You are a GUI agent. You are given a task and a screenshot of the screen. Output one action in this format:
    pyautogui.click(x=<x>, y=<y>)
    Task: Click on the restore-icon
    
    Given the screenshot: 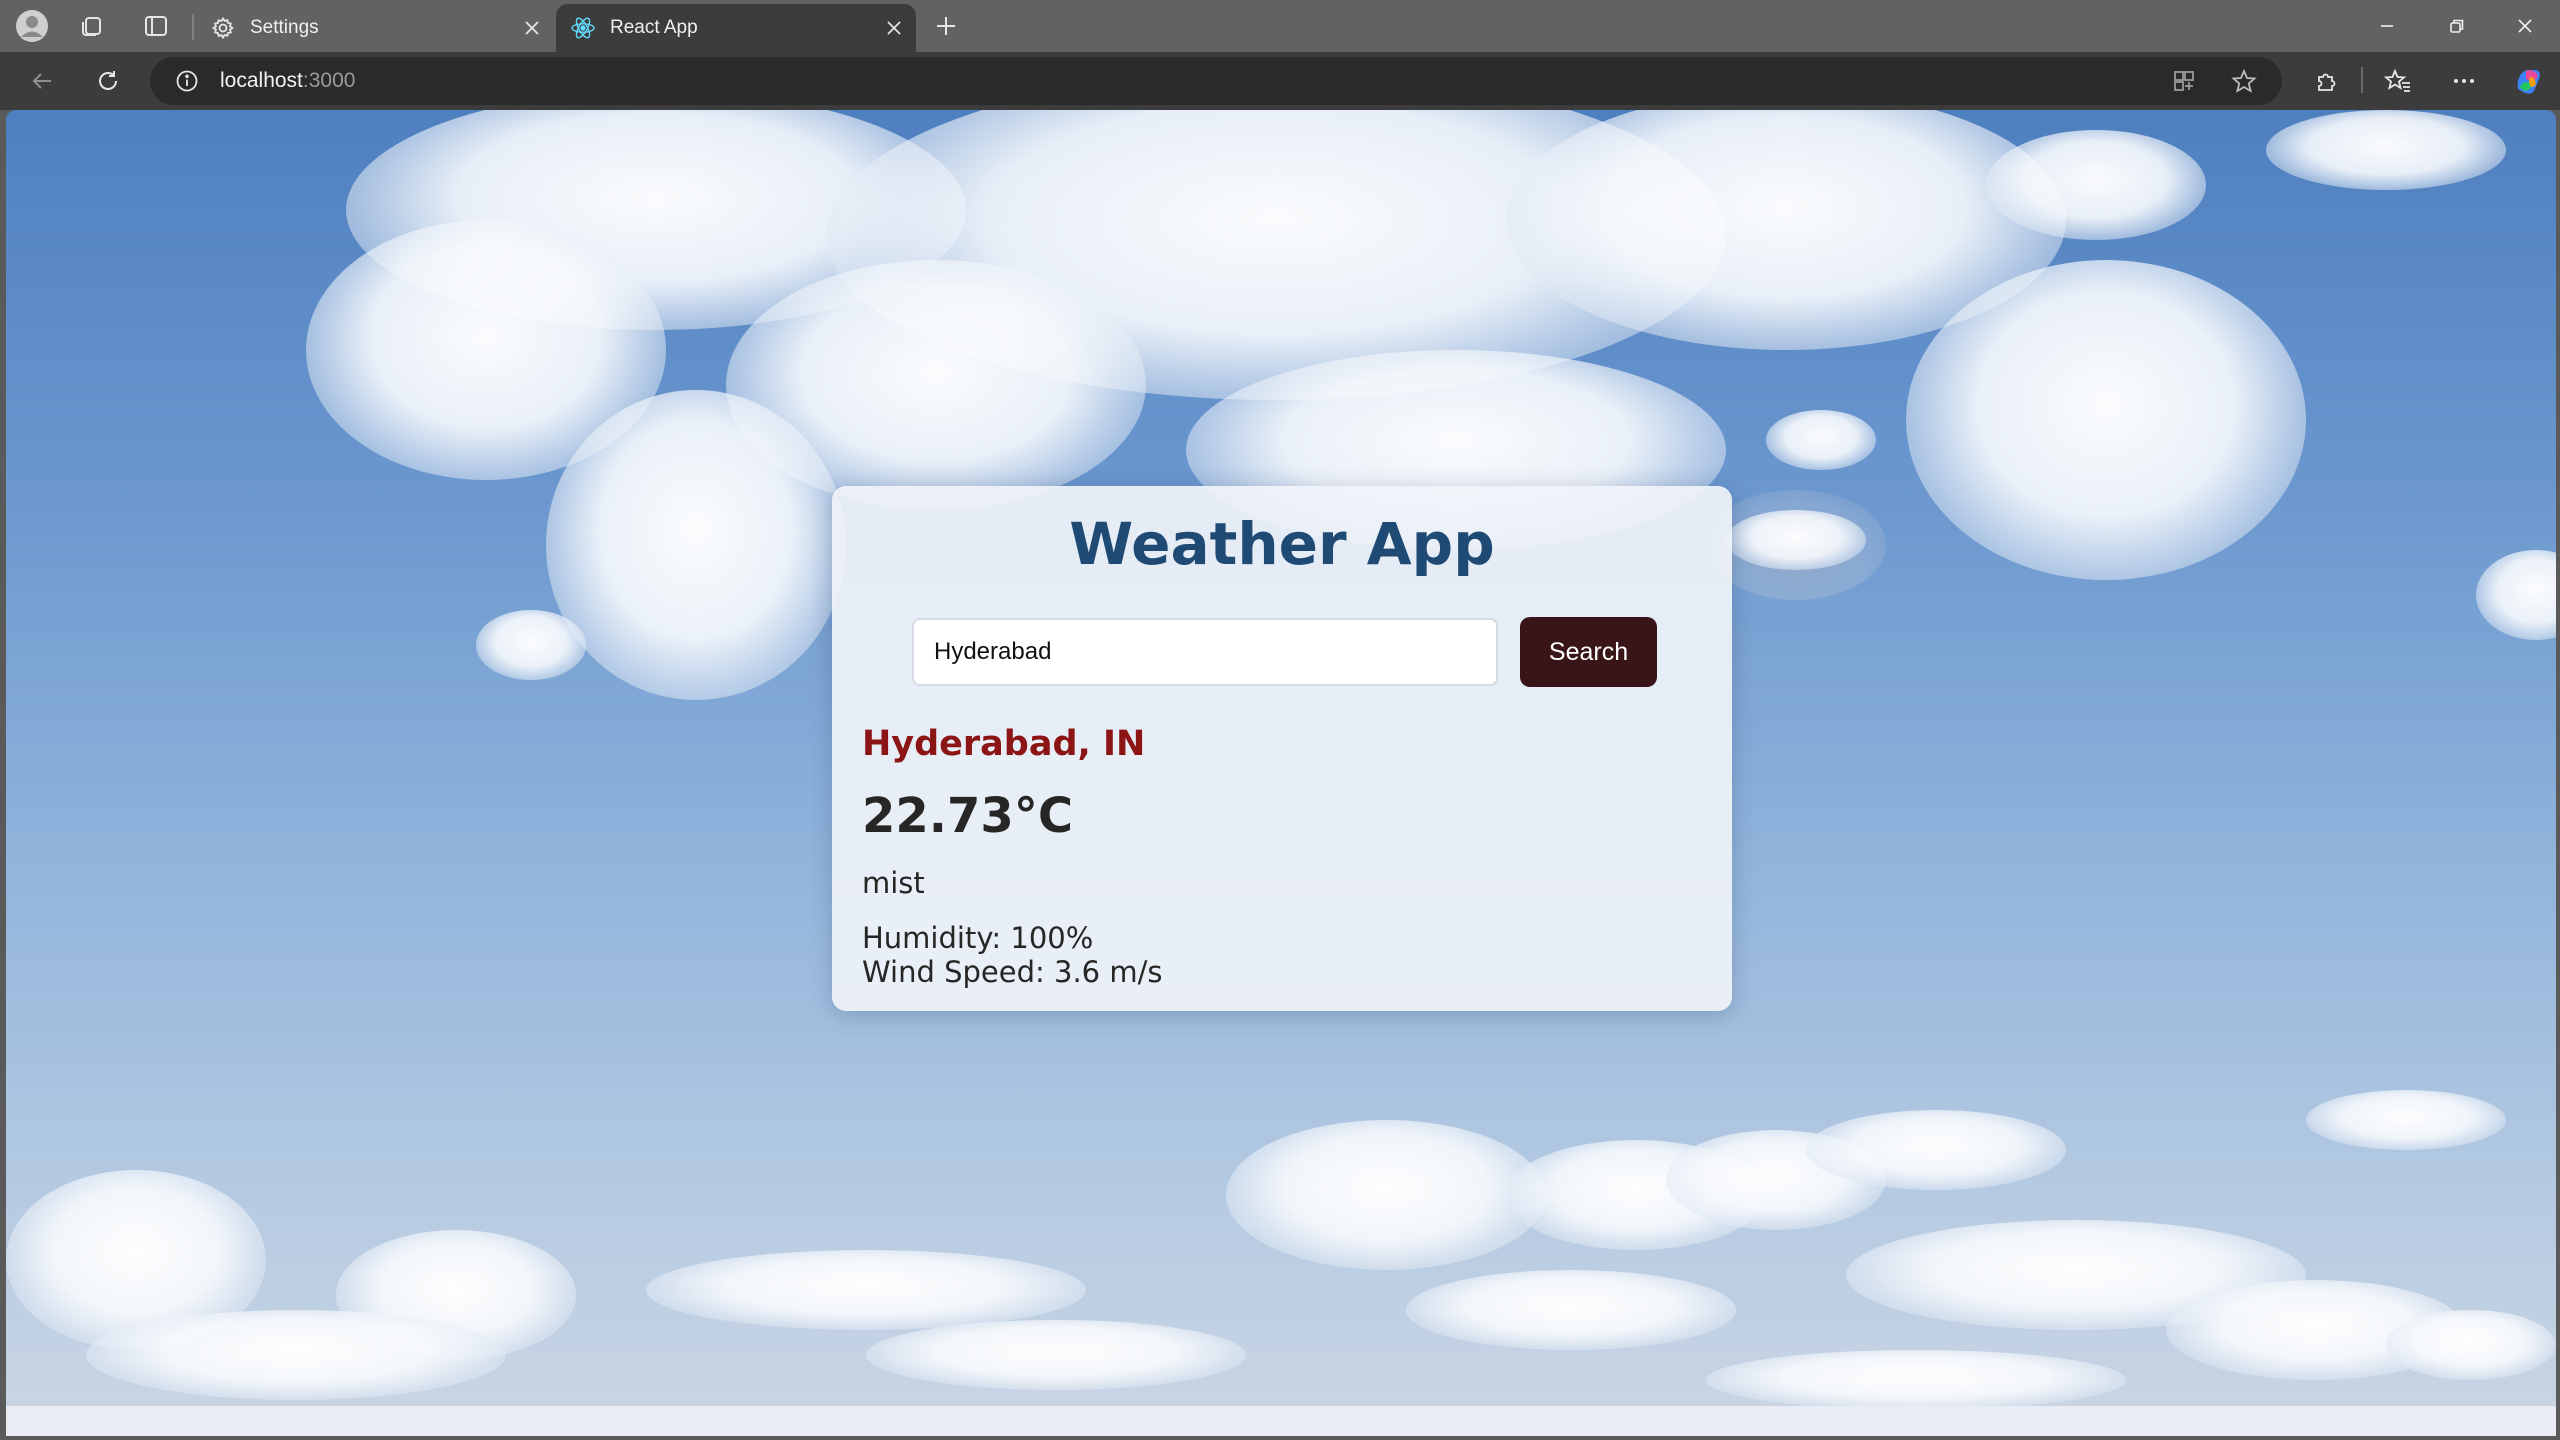 What is the action you would take?
    pyautogui.click(x=2457, y=26)
    